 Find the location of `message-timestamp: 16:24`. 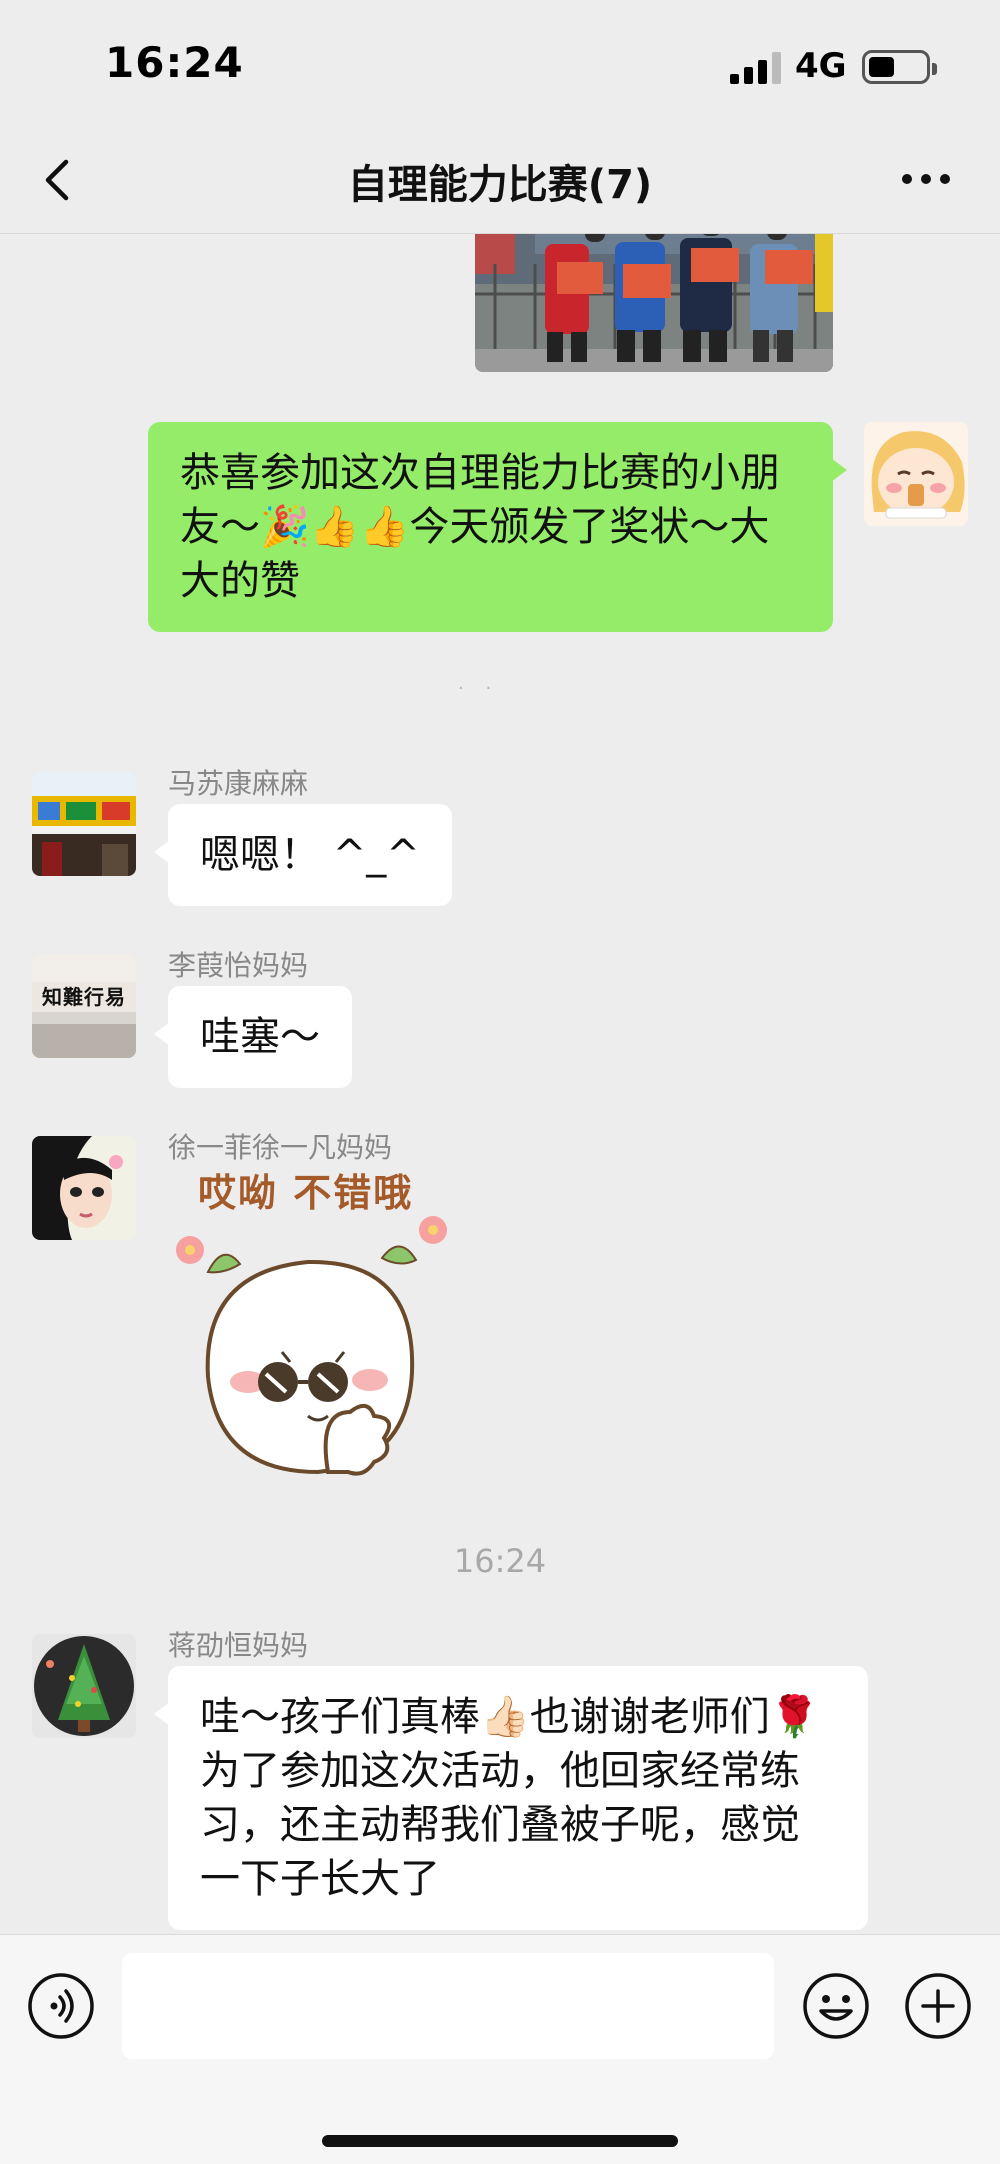

message-timestamp: 16:24 is located at coordinates (500, 1561).